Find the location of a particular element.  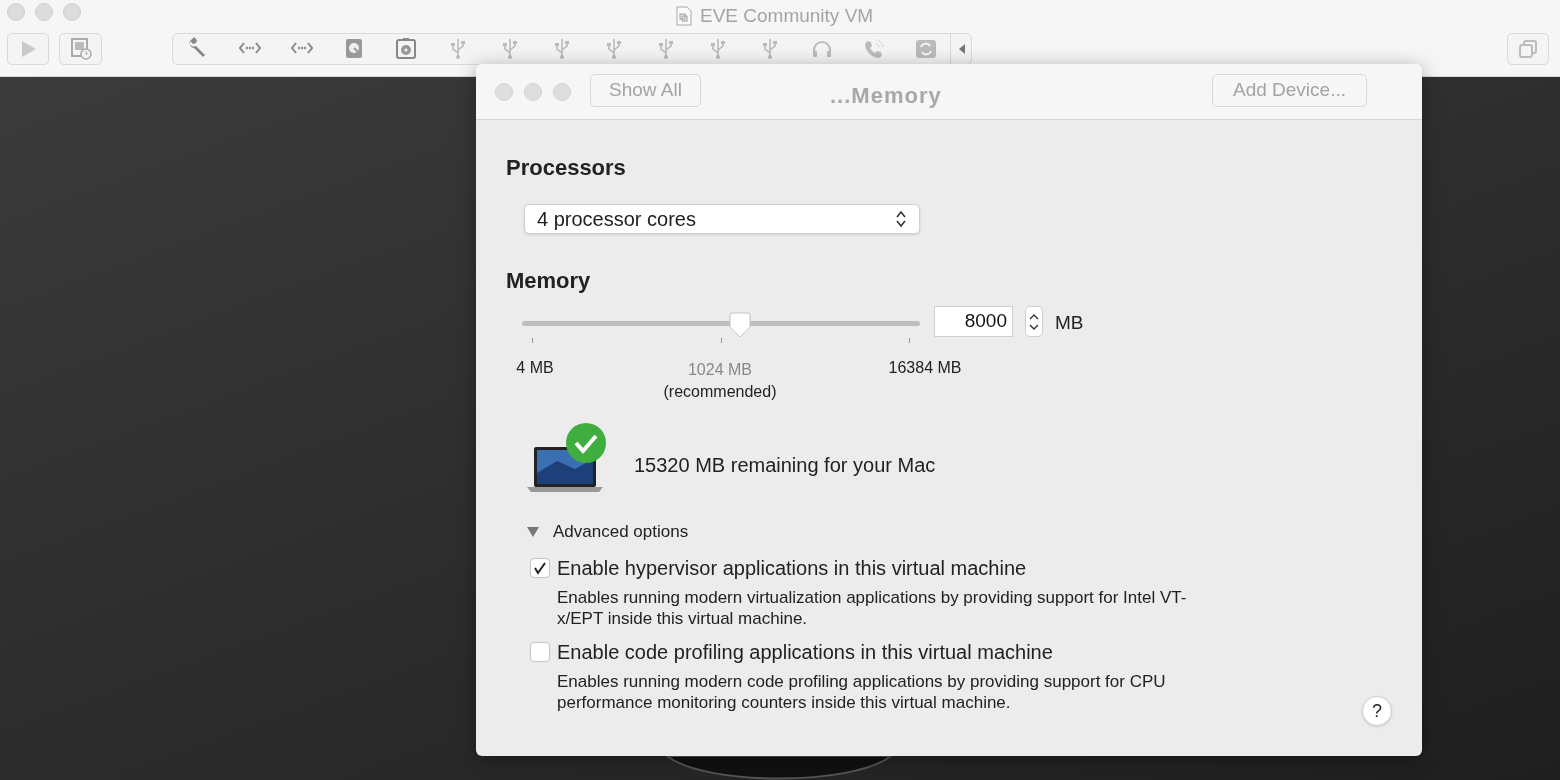

option-description: Enables running modern code profiling applications by providing support for CPU performance monitoring counters inside this virtual machine. is located at coordinates (862, 691).